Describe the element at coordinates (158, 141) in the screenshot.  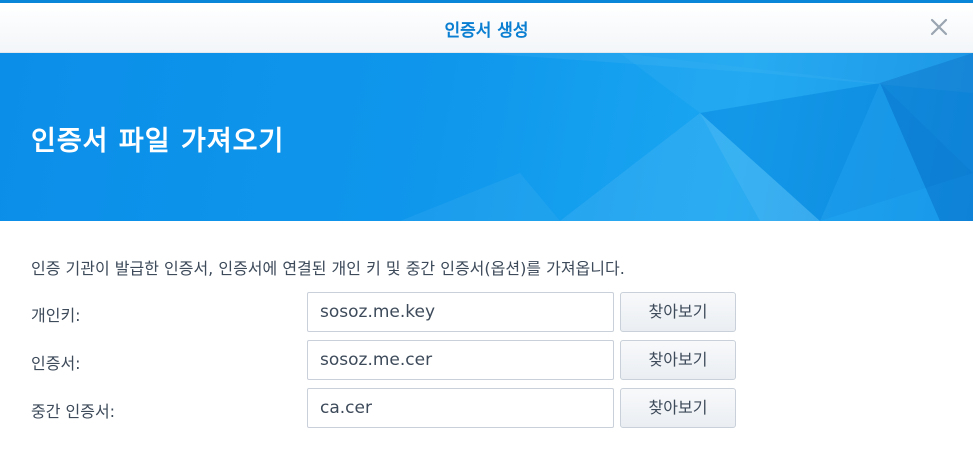
I see `banner-heading: 인증서 파일 가져오기` at that location.